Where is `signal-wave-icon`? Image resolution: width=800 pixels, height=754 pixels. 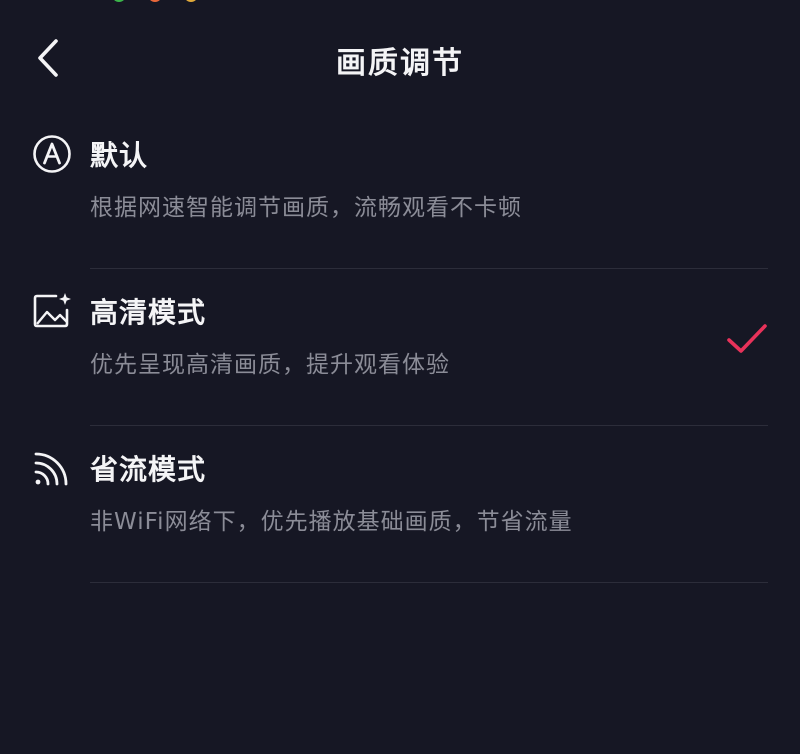 signal-wave-icon is located at coordinates (52, 468).